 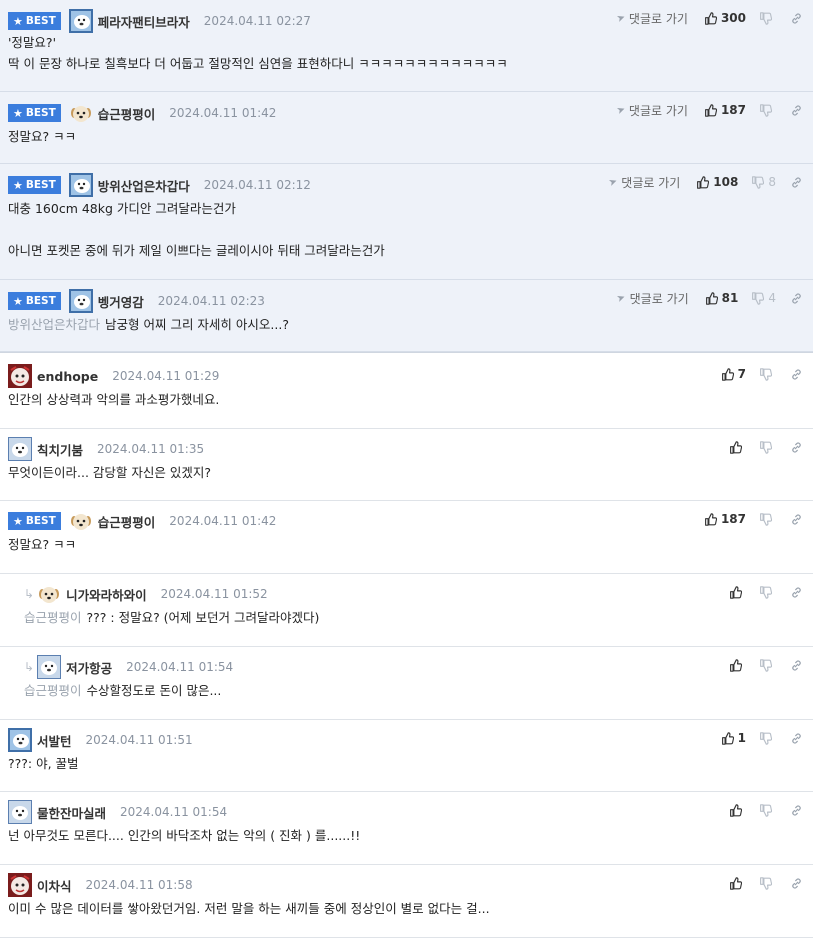 What do you see at coordinates (100, 740) in the screenshot?
I see `comment-header: 서발턴 2024.04.11 01:51` at bounding box center [100, 740].